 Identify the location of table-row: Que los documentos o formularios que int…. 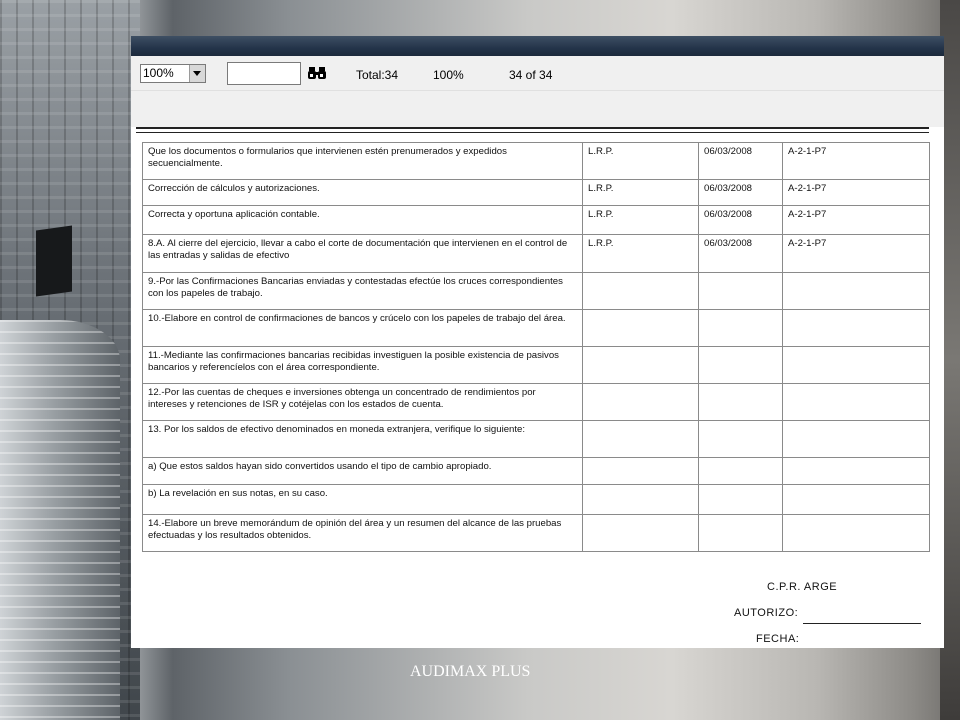
(536, 161).